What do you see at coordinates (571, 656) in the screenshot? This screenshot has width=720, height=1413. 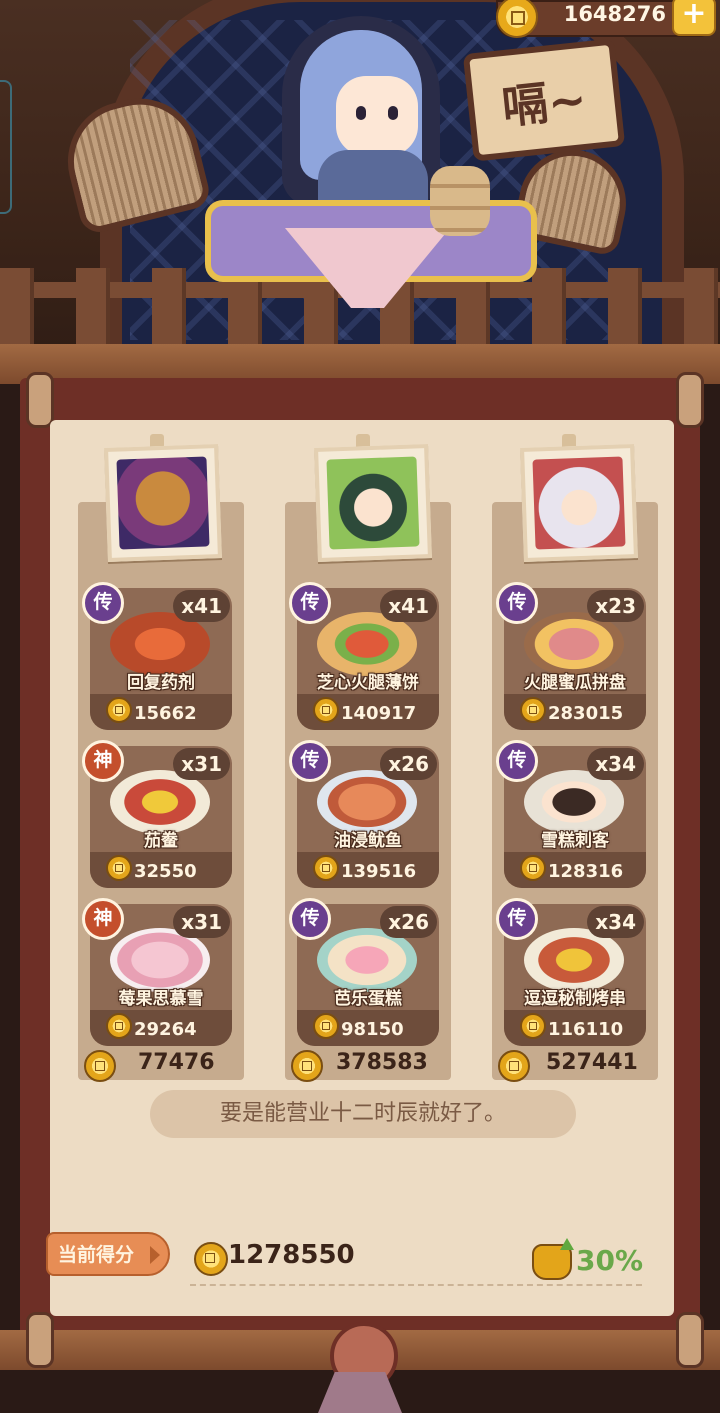 I see `dish-card: x23 传 火腿蜜瓜拼盘 283015` at bounding box center [571, 656].